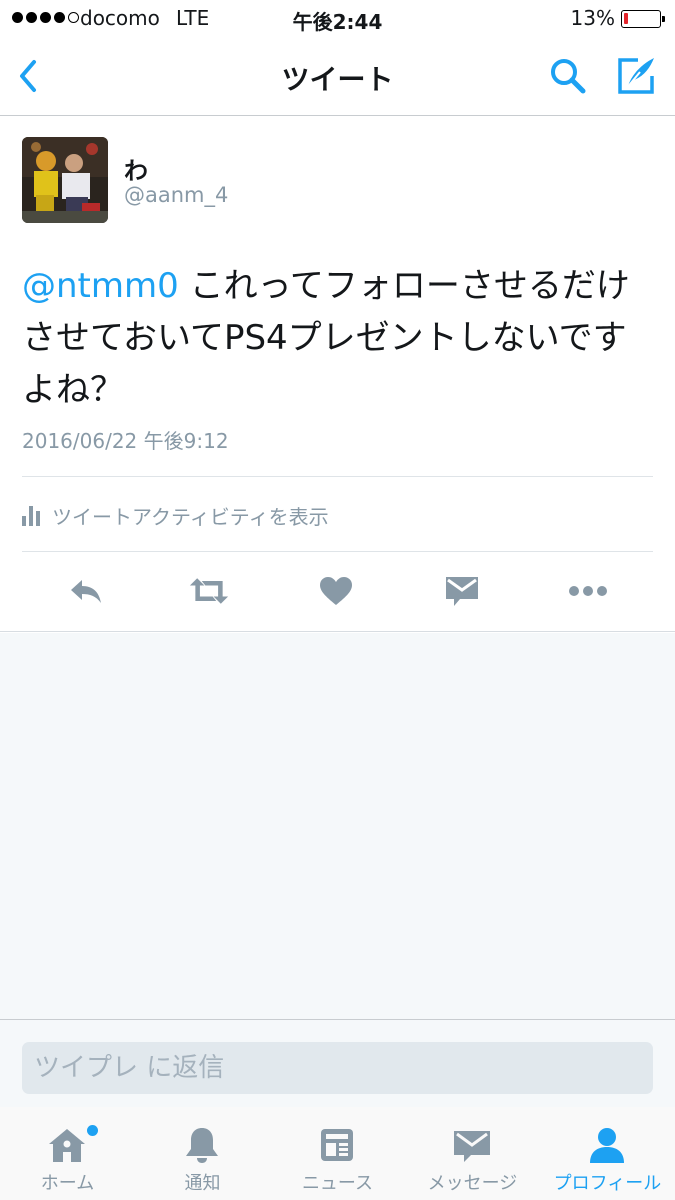  What do you see at coordinates (190, 517) in the screenshot?
I see `activity-label: ツイートアクティビティを表示` at bounding box center [190, 517].